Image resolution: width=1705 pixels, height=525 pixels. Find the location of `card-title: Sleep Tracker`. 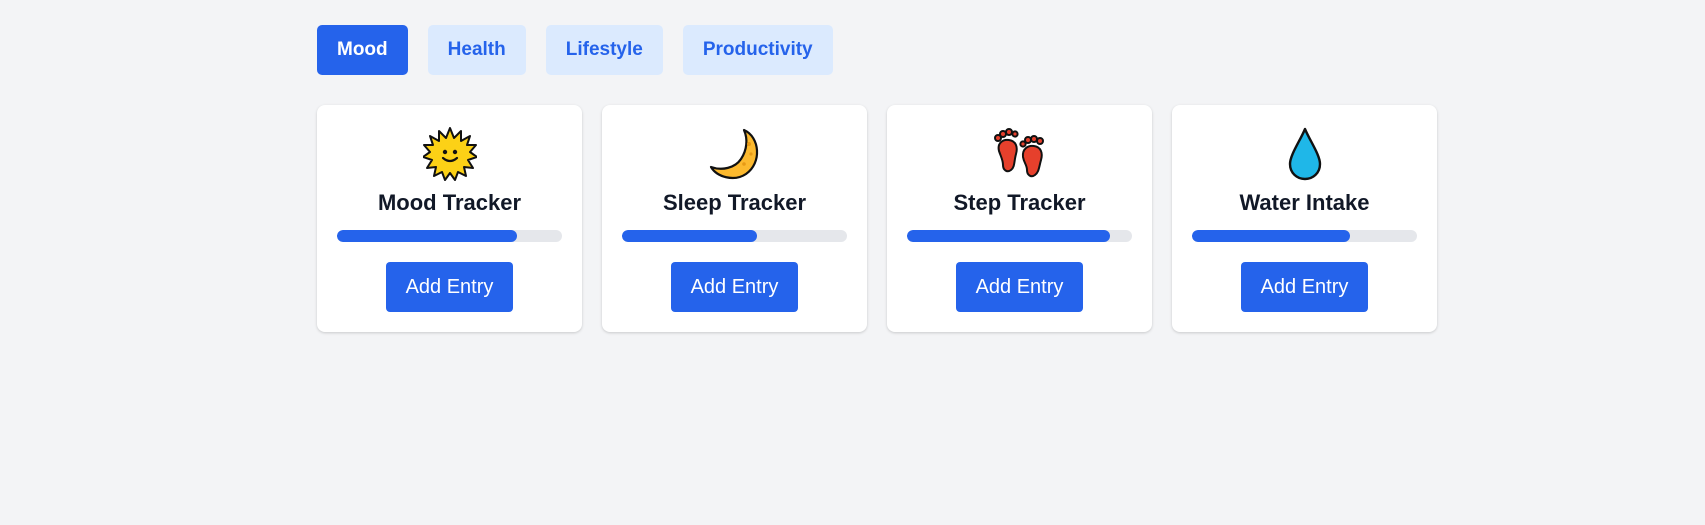

card-title: Sleep Tracker is located at coordinates (734, 202).